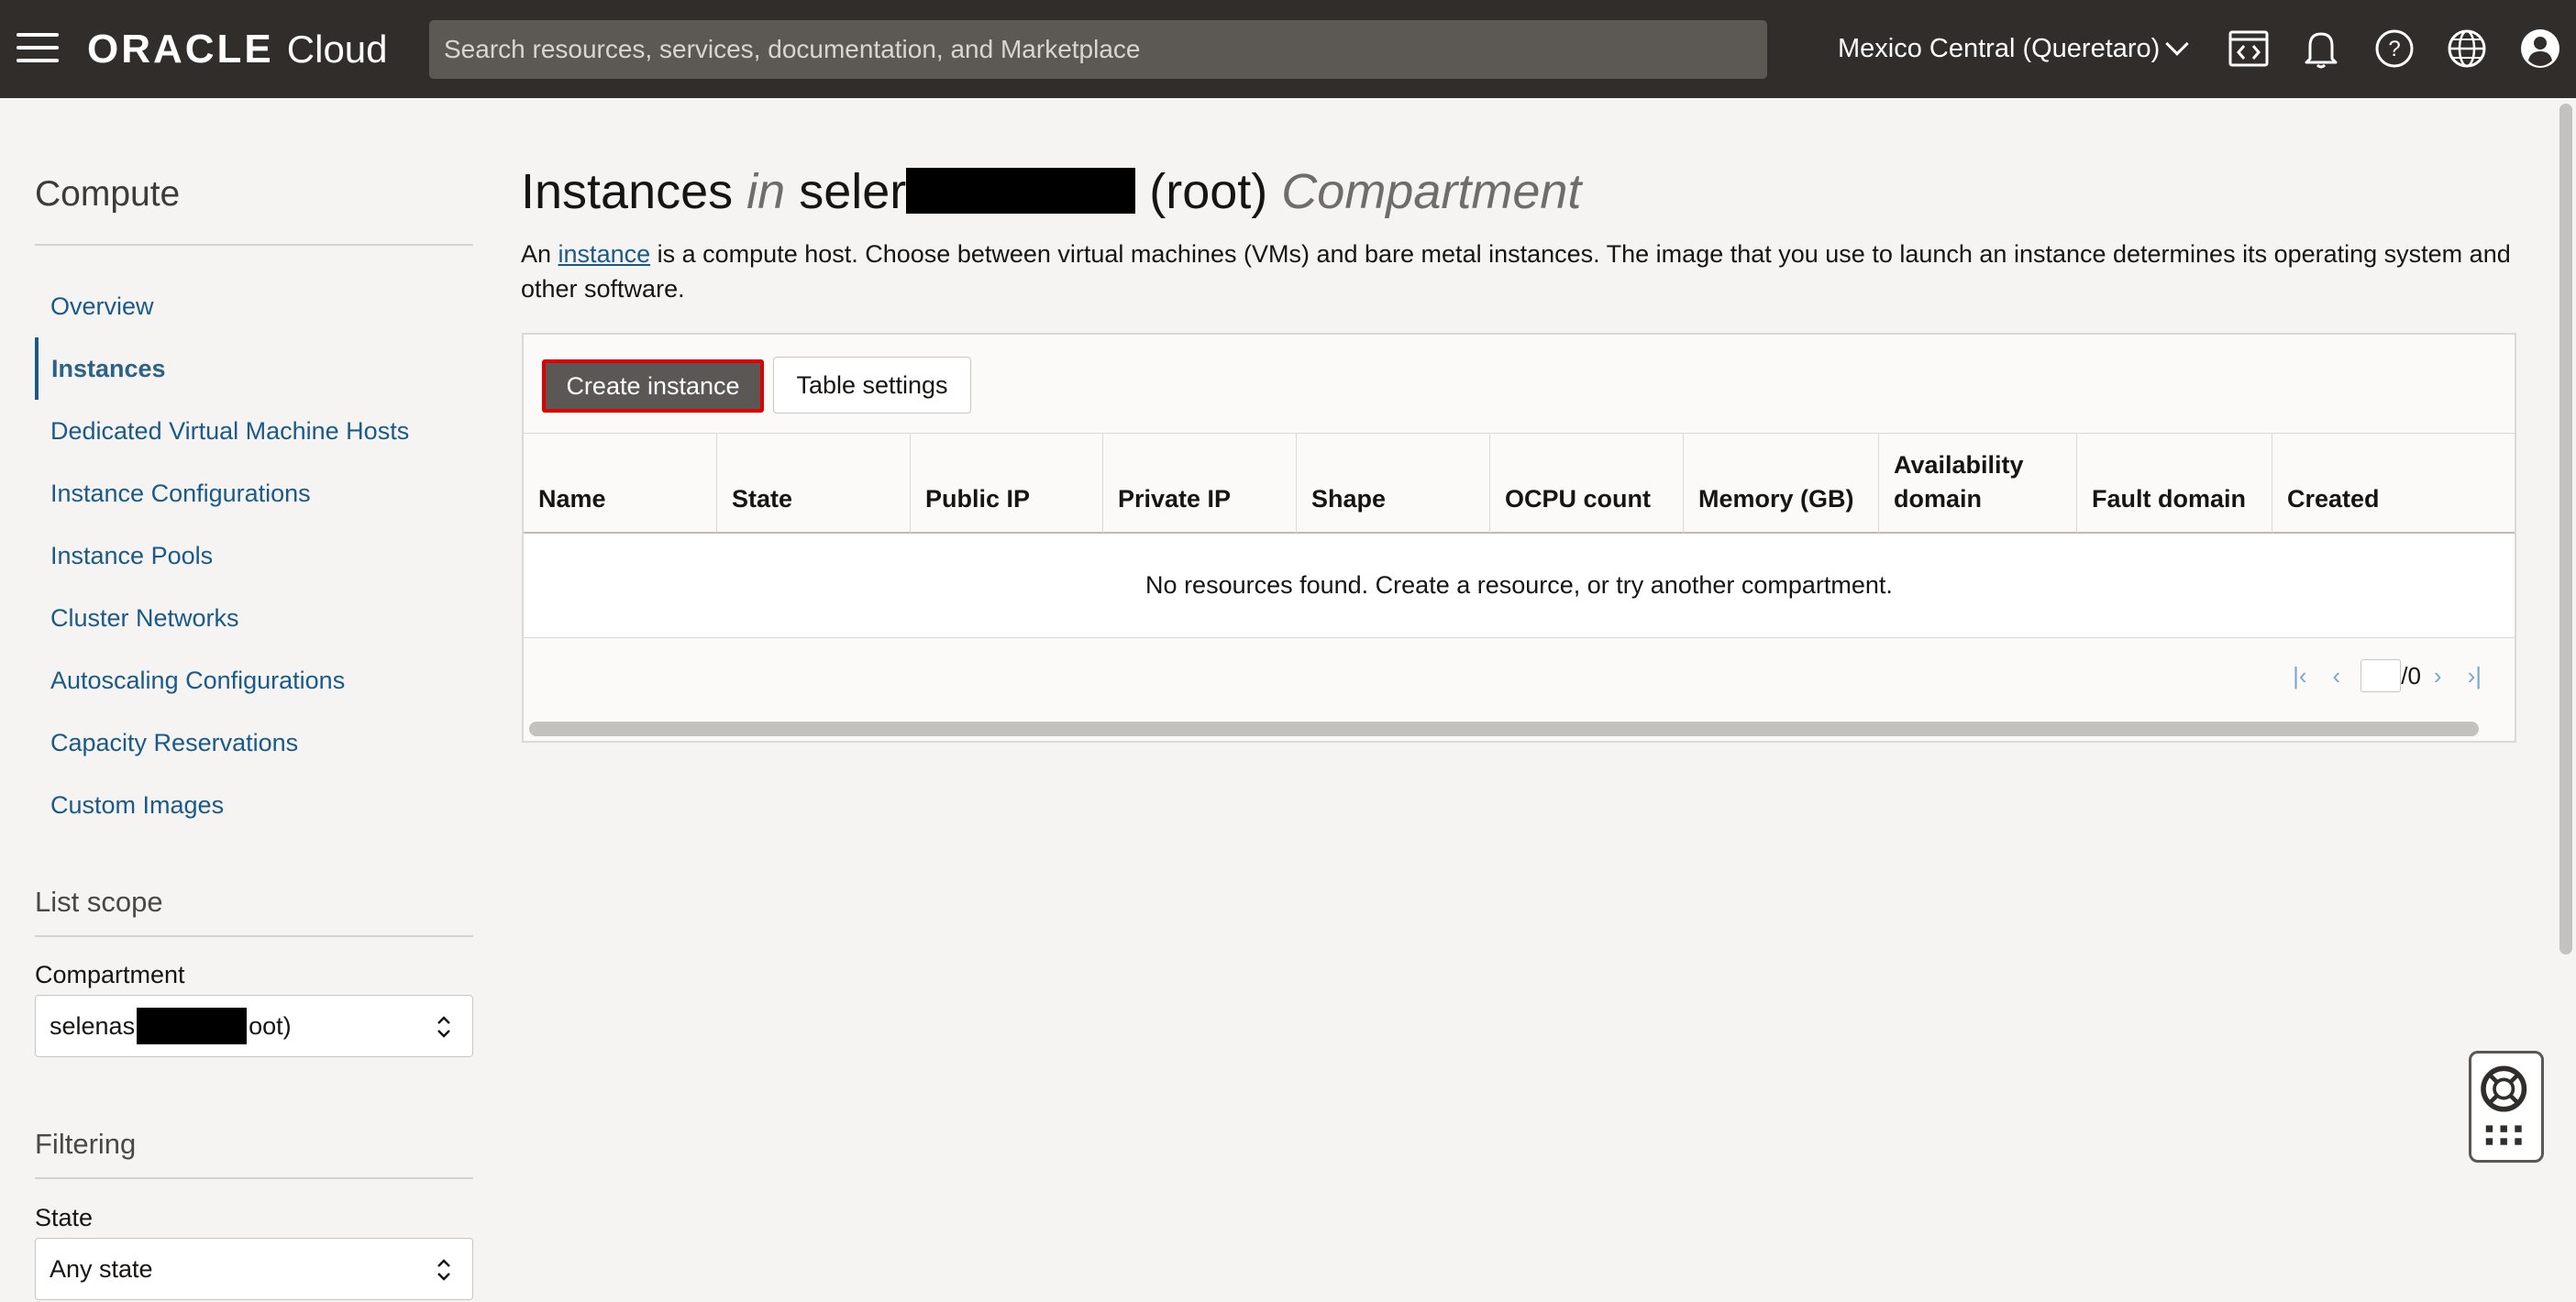  What do you see at coordinates (1587, 483) in the screenshot?
I see `column-header-ocpu-count: OCPU count` at bounding box center [1587, 483].